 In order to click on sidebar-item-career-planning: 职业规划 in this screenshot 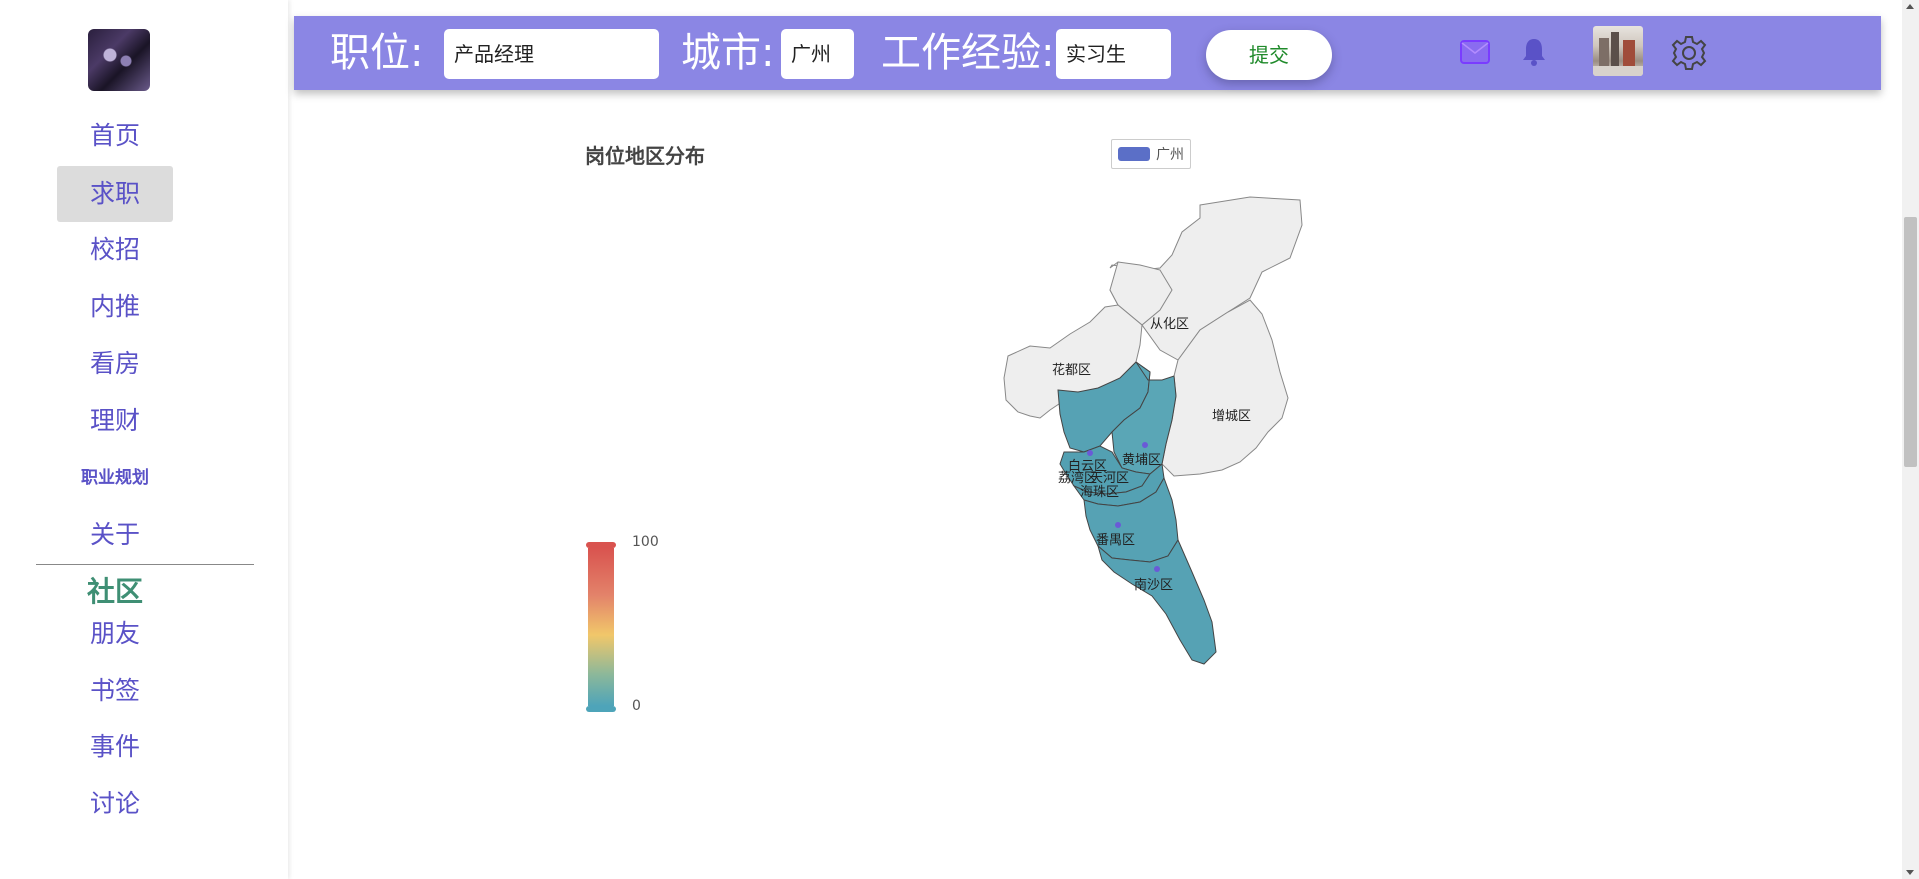, I will do `click(115, 478)`.